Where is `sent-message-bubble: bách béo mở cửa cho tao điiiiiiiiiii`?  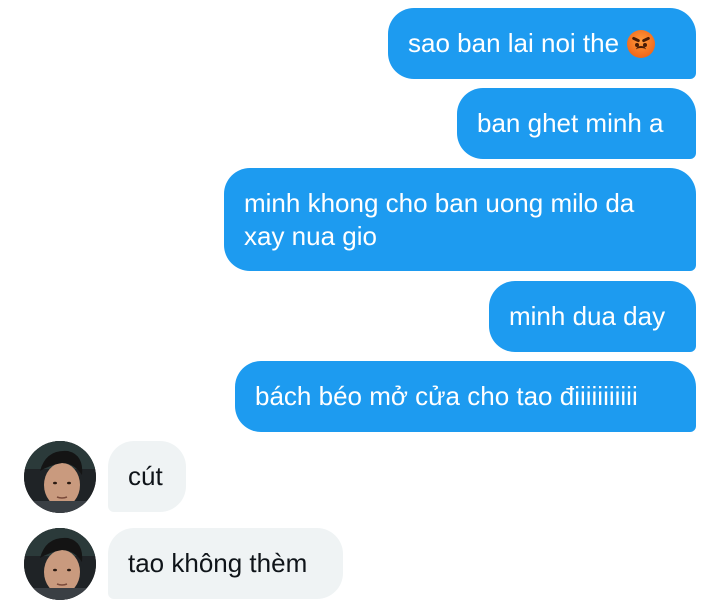
sent-message-bubble: bách béo mở cửa cho tao điiiiiiiiiii is located at coordinates (465, 396).